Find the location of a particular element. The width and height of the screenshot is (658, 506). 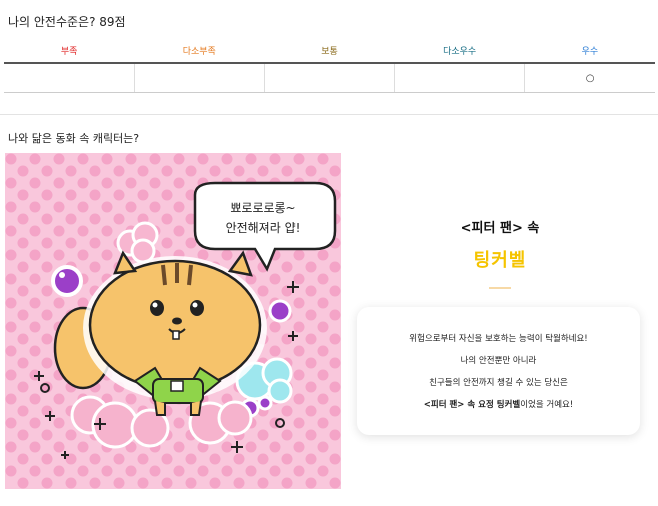

description-tail: 이었을 거예요! is located at coordinates (547, 405).